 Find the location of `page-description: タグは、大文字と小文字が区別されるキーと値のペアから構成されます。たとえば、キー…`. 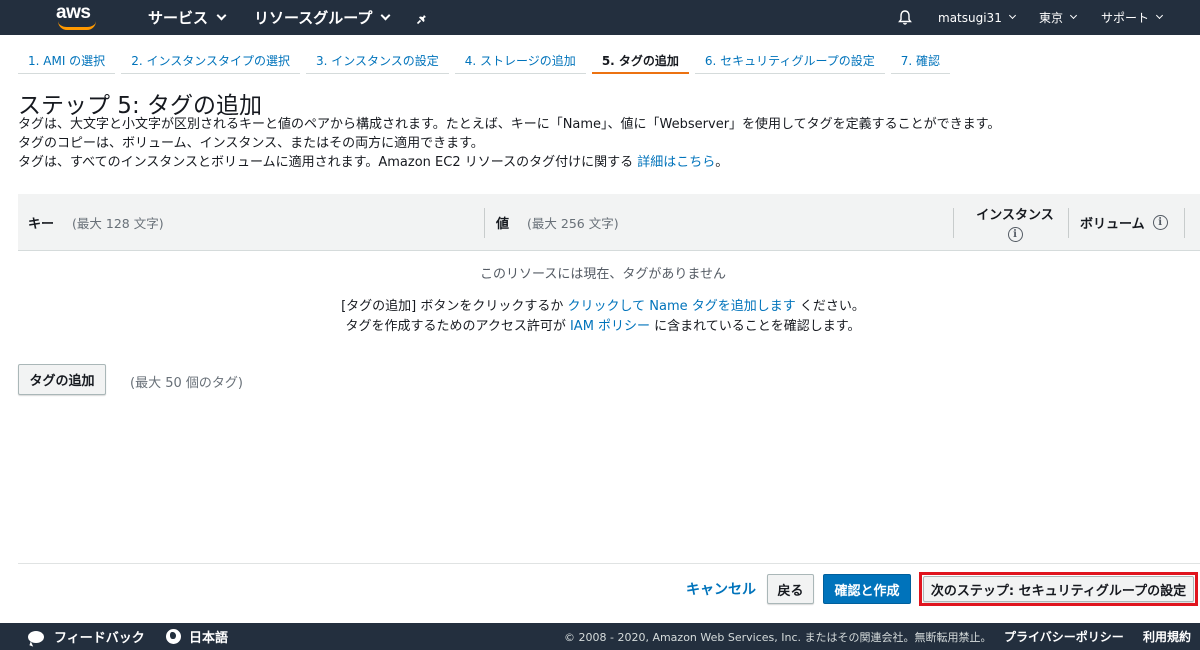

page-description: タグは、大文字と小文字が区別されるキーと値のペアから構成されます。たとえば、キー… is located at coordinates (509, 143).